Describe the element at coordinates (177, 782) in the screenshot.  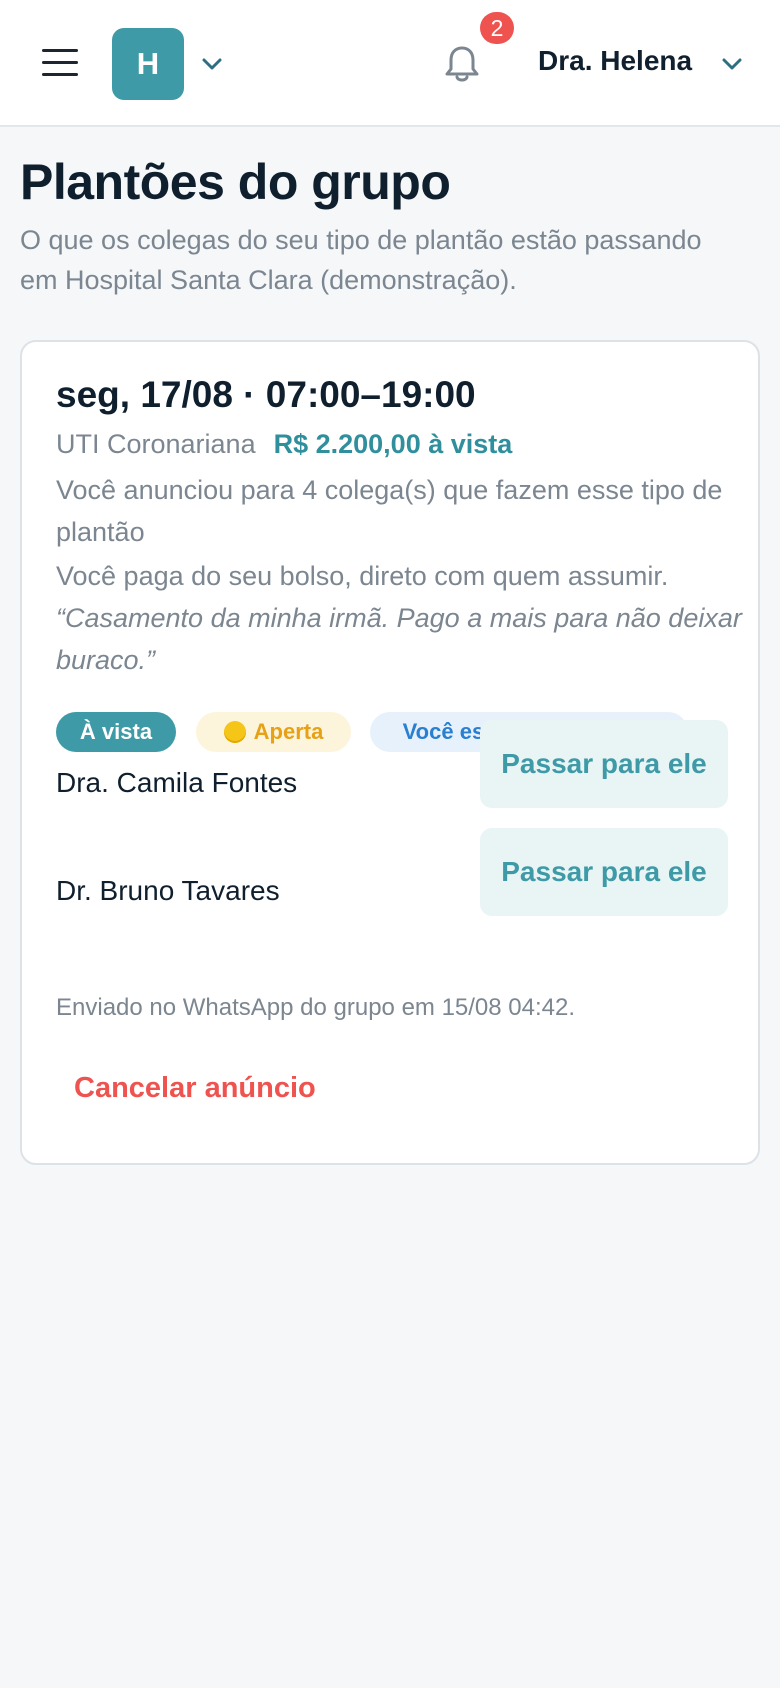
I see `candidate-name: Dra. Camila Fontes` at that location.